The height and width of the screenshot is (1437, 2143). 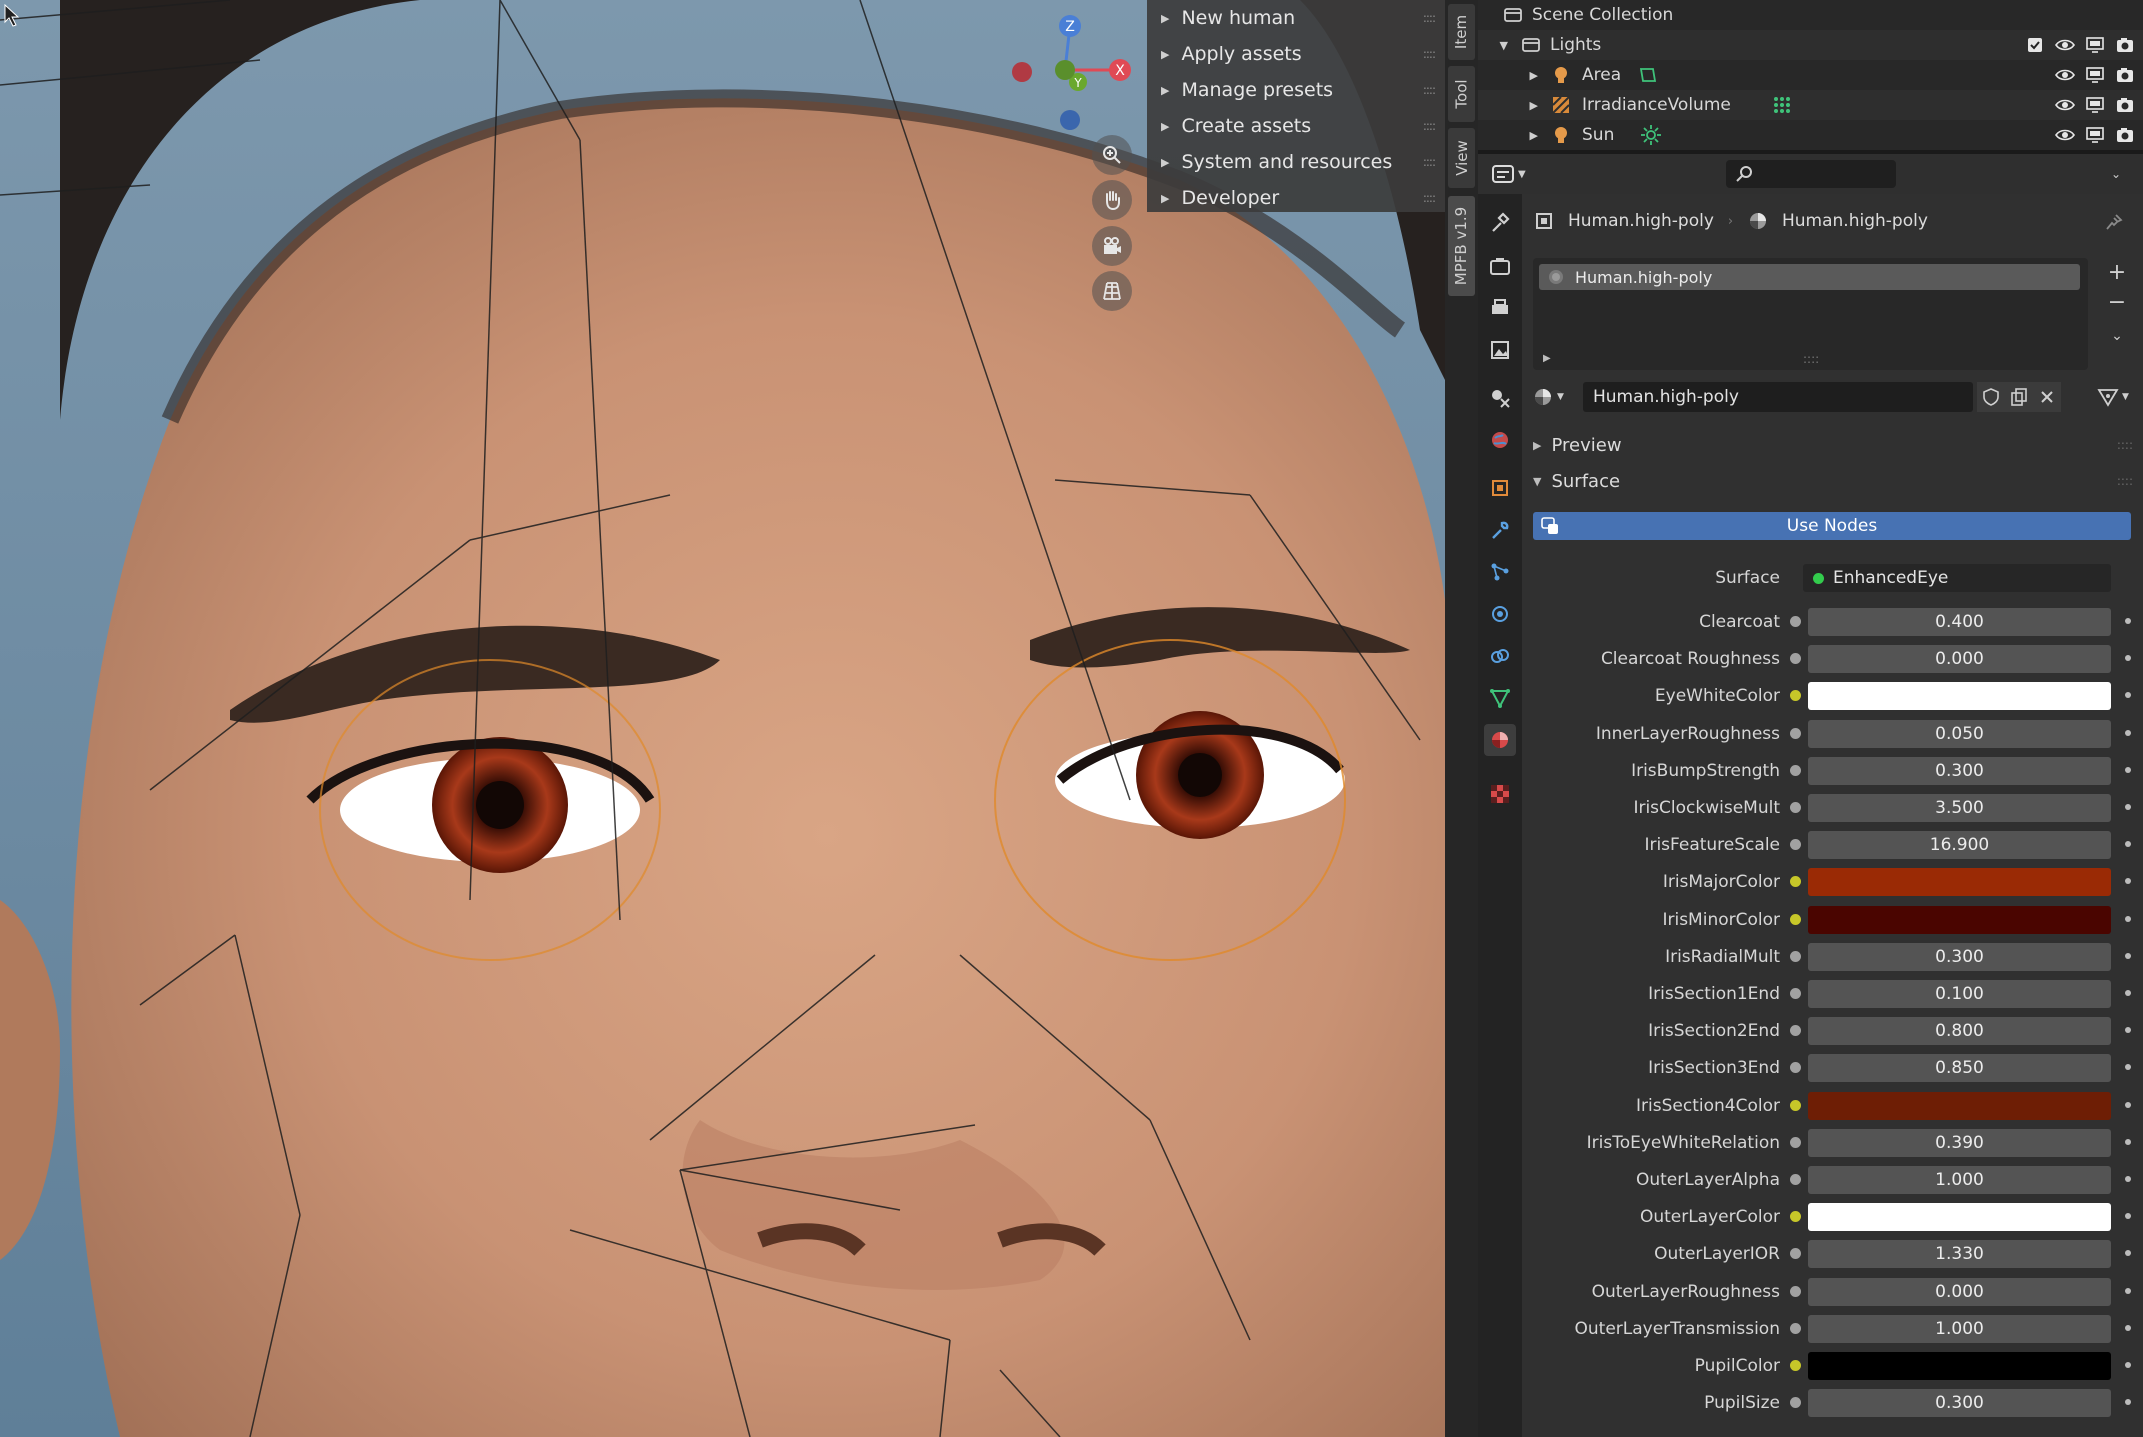 I want to click on tab-tool-settings, so click(x=1500, y=222).